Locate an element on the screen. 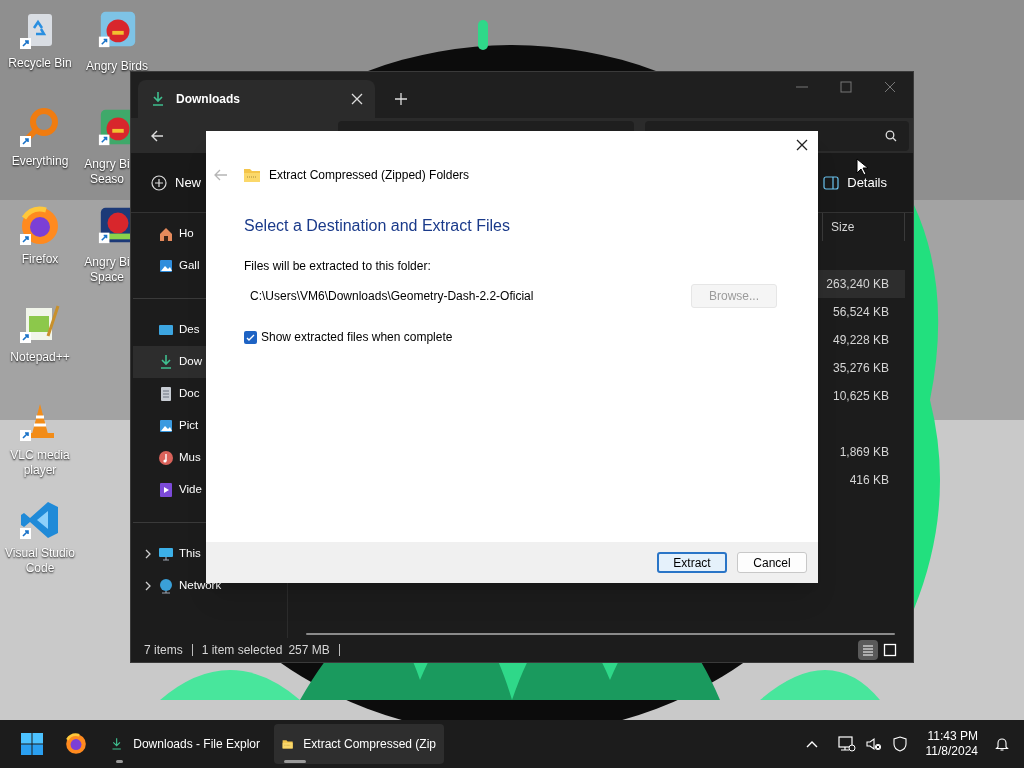 The image size is (1024, 768). checkbox-label: Show extracted files when complete is located at coordinates (357, 337).